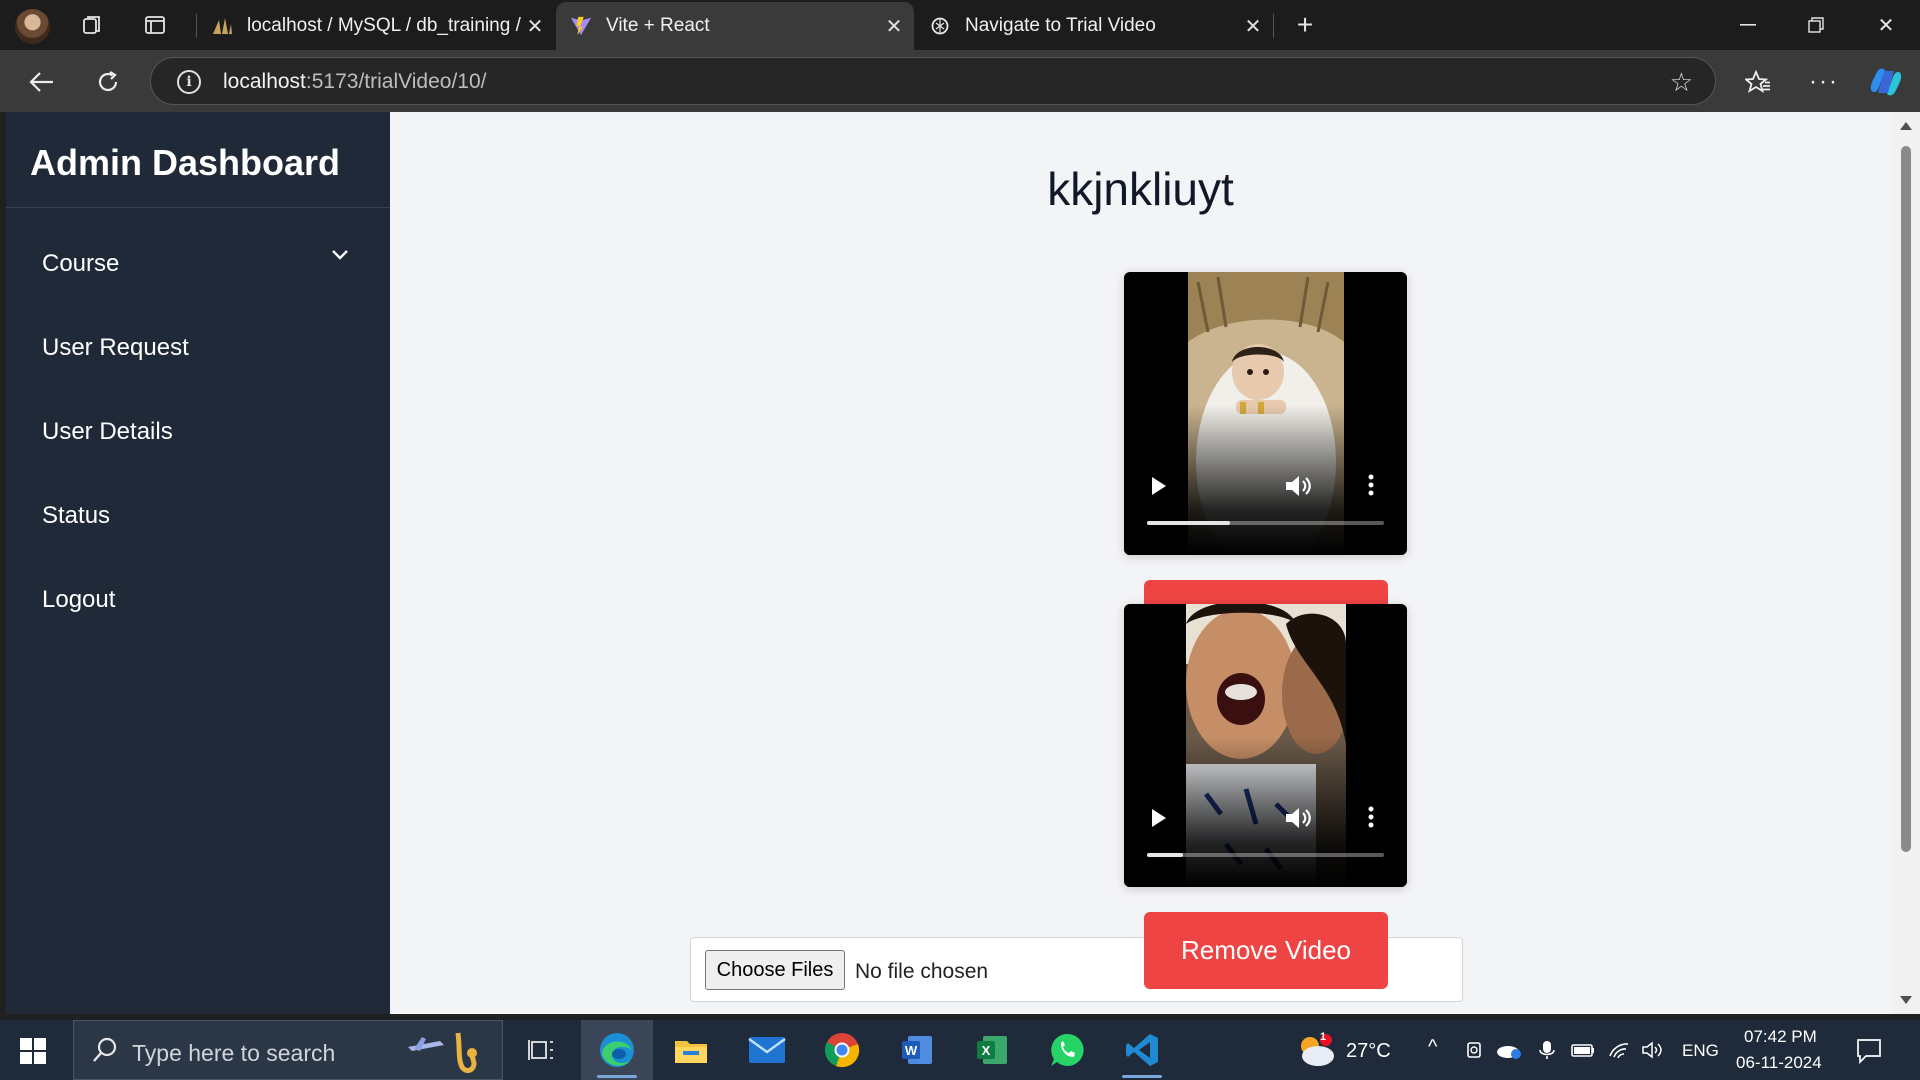 This screenshot has height=1080, width=1920. Describe the element at coordinates (1305, 24) in the screenshot. I see `new-tab-icon: +` at that location.